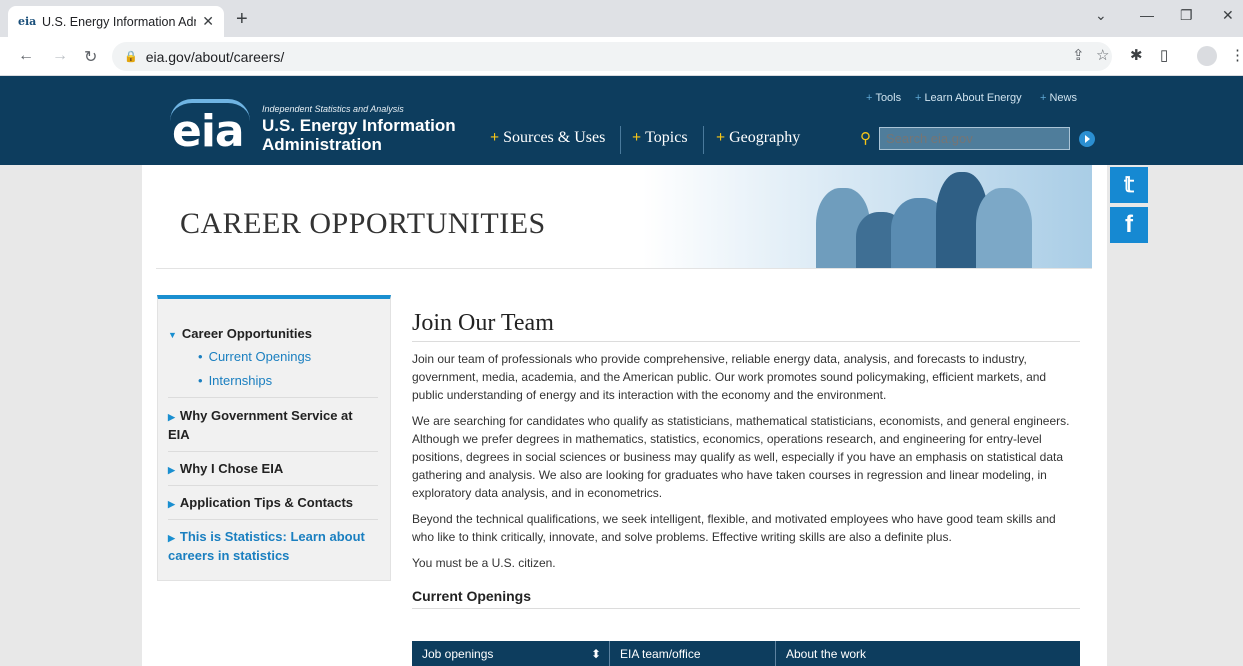 This screenshot has height=666, width=1243. Describe the element at coordinates (596, 654) in the screenshot. I see `sort-icon: ⬍` at that location.